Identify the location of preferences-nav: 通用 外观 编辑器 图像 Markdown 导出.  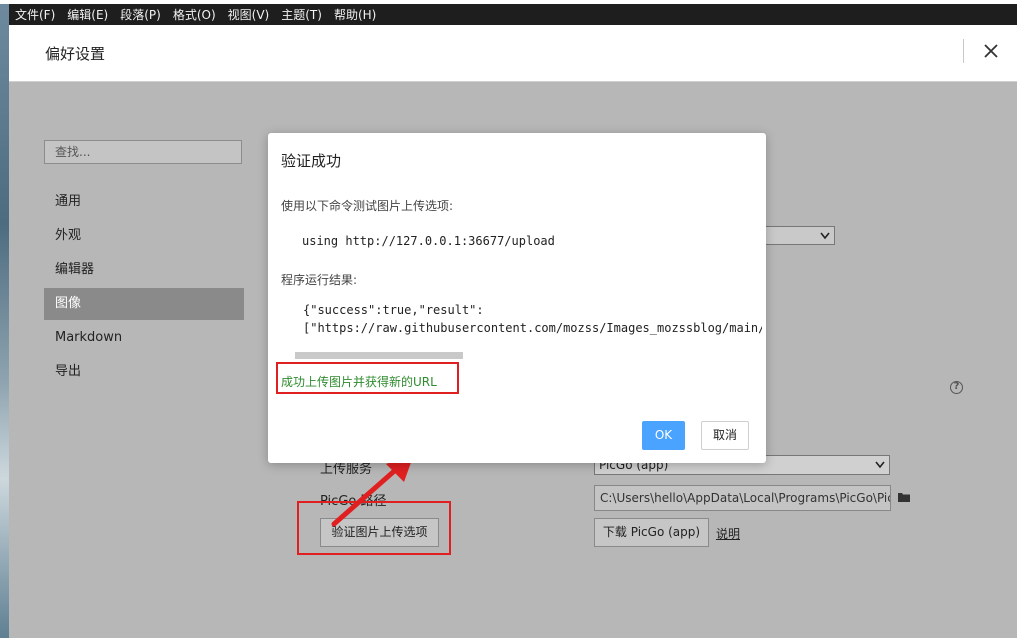
(144, 288).